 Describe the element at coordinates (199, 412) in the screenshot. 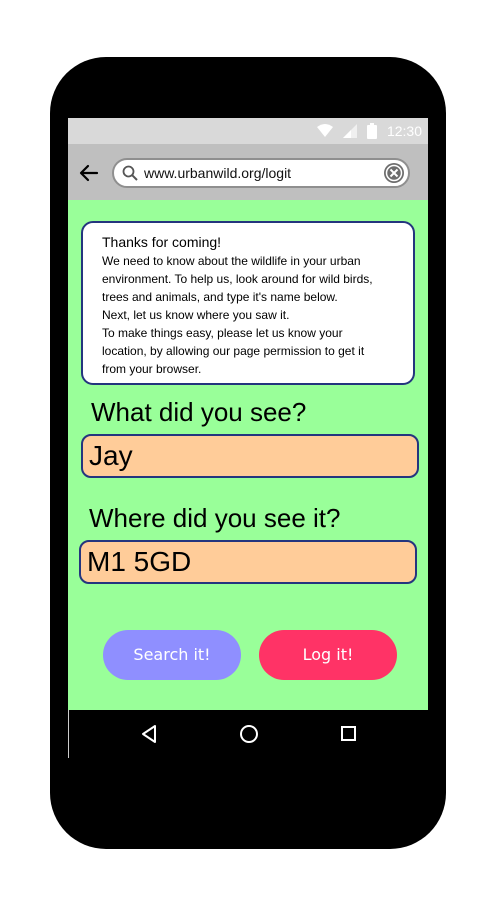

I see `what-label: What did you see?` at that location.